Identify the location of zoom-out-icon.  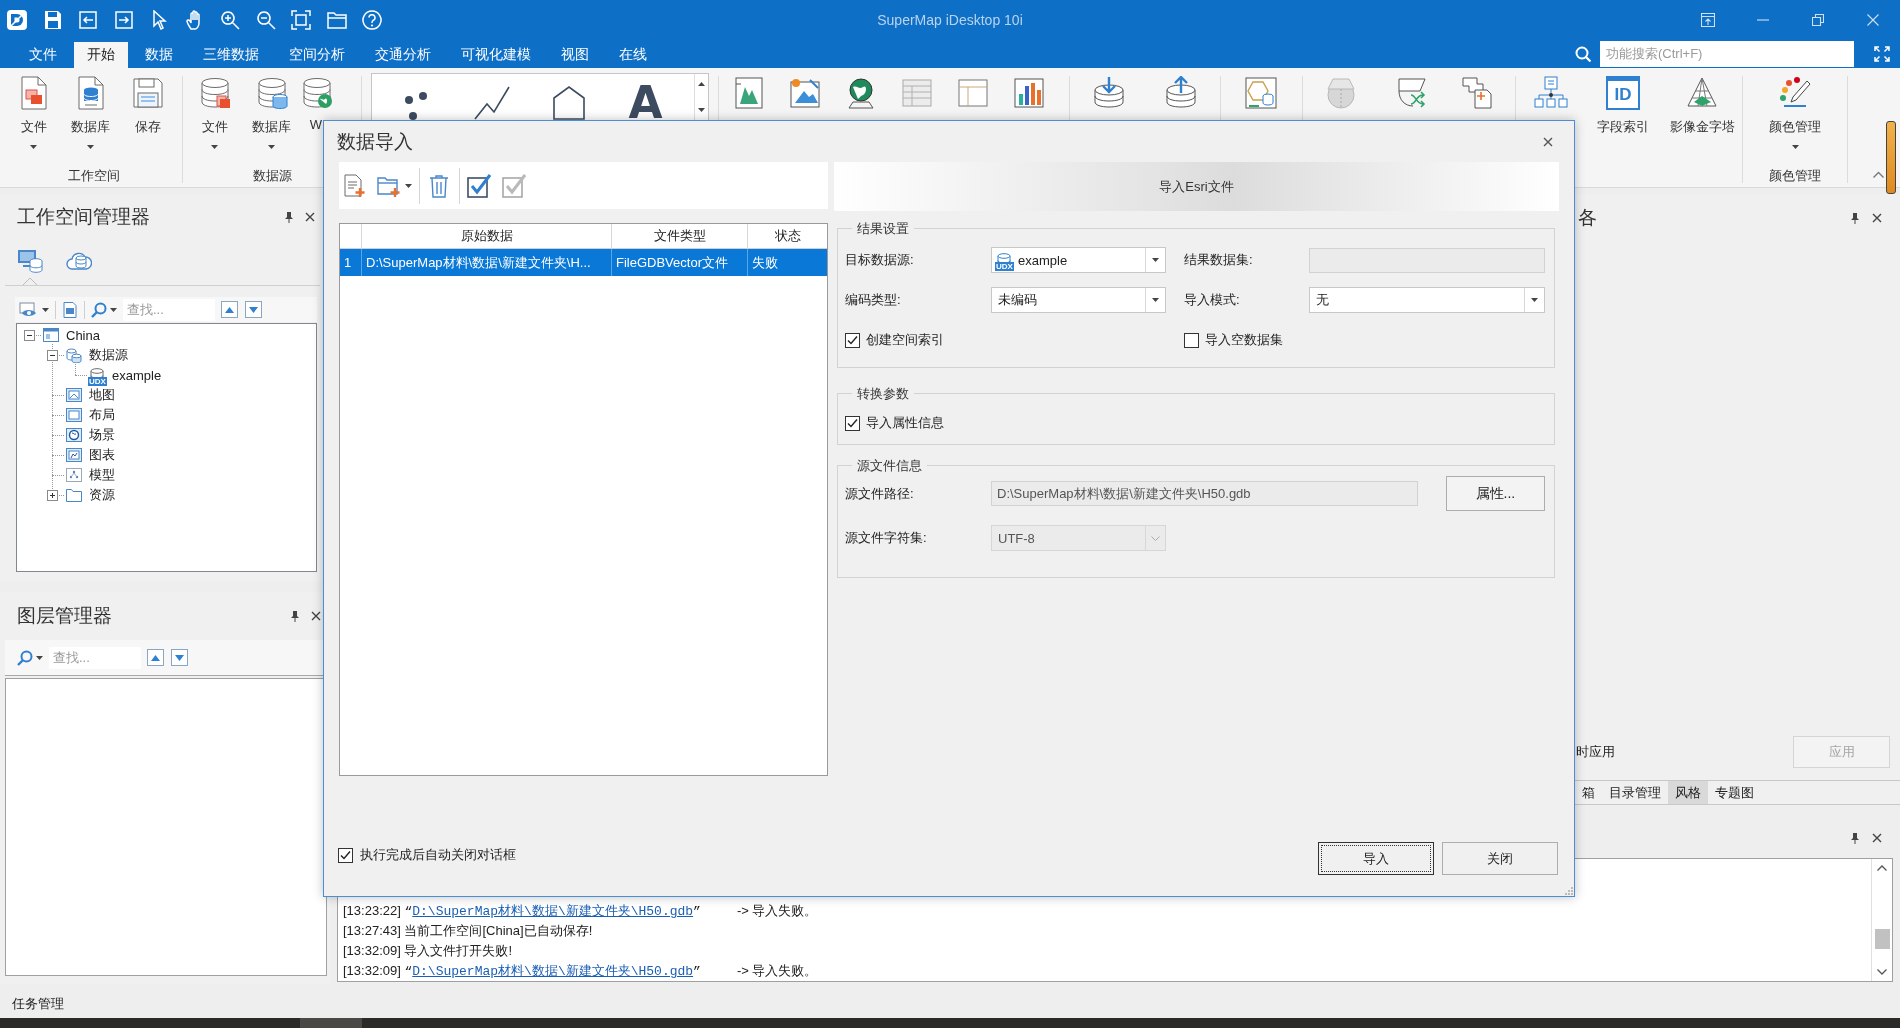
(265, 19).